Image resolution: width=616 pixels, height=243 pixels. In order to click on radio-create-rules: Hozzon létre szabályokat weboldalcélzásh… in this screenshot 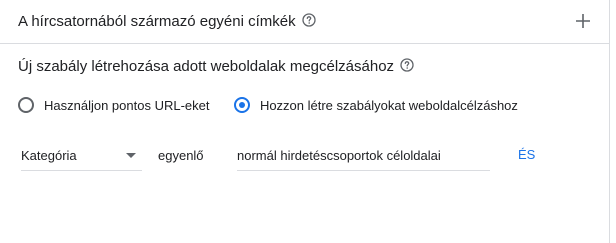, I will do `click(375, 105)`.